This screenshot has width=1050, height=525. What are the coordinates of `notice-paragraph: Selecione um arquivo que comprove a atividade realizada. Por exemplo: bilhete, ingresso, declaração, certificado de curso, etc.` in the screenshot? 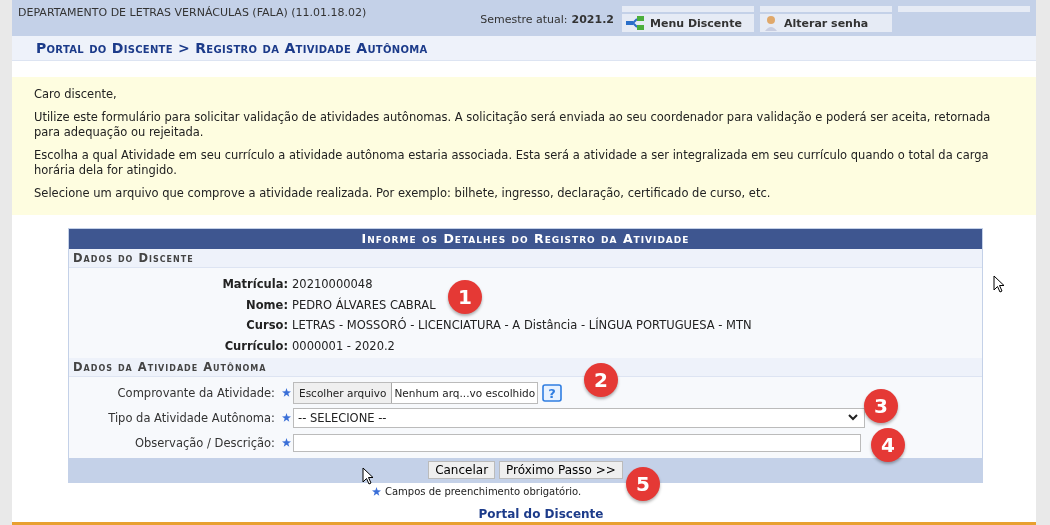 It's located at (403, 193).